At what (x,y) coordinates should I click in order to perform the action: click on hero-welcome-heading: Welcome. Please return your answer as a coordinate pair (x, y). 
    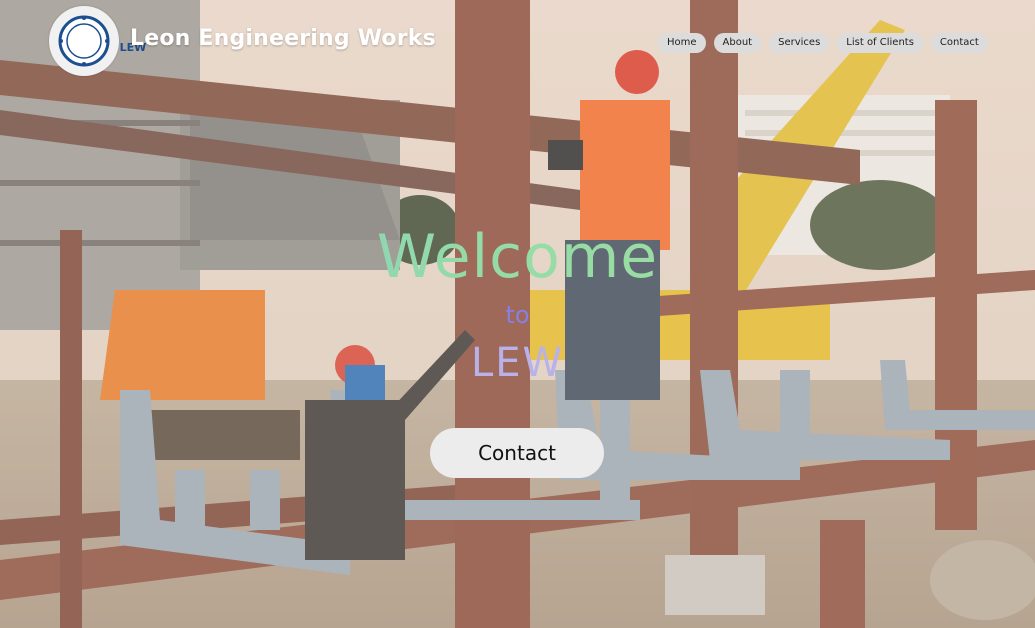
    Looking at the image, I should click on (517, 257).